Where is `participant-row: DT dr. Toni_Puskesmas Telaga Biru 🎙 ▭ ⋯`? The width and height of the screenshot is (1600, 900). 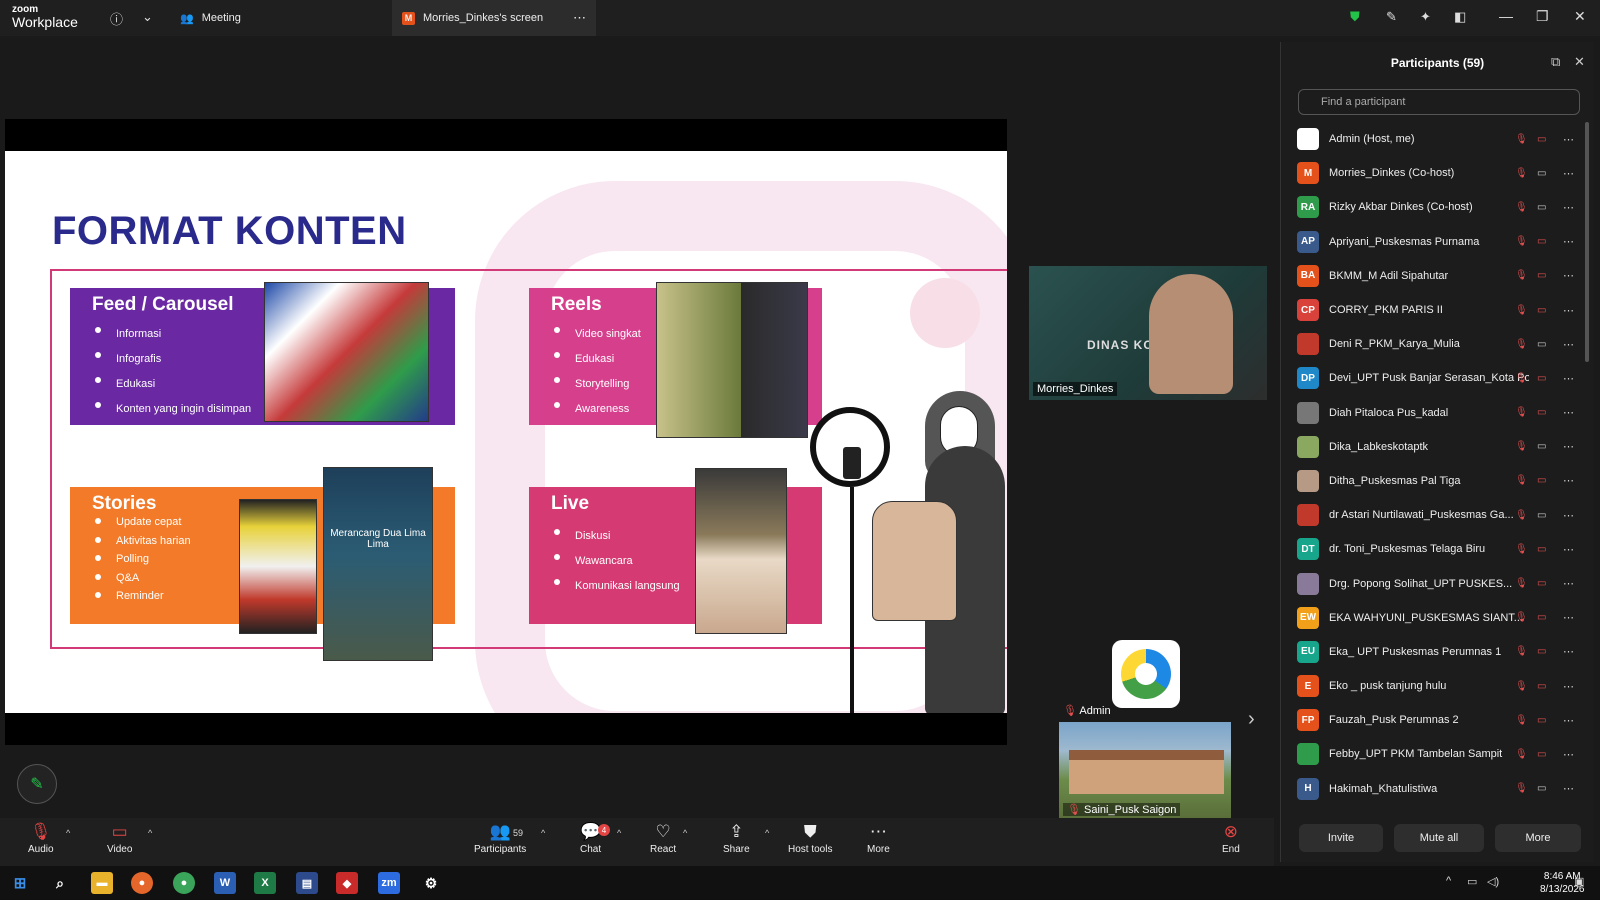 participant-row: DT dr. Toni_Puskesmas Telaga Biru 🎙 ▭ ⋯ is located at coordinates (1431, 549).